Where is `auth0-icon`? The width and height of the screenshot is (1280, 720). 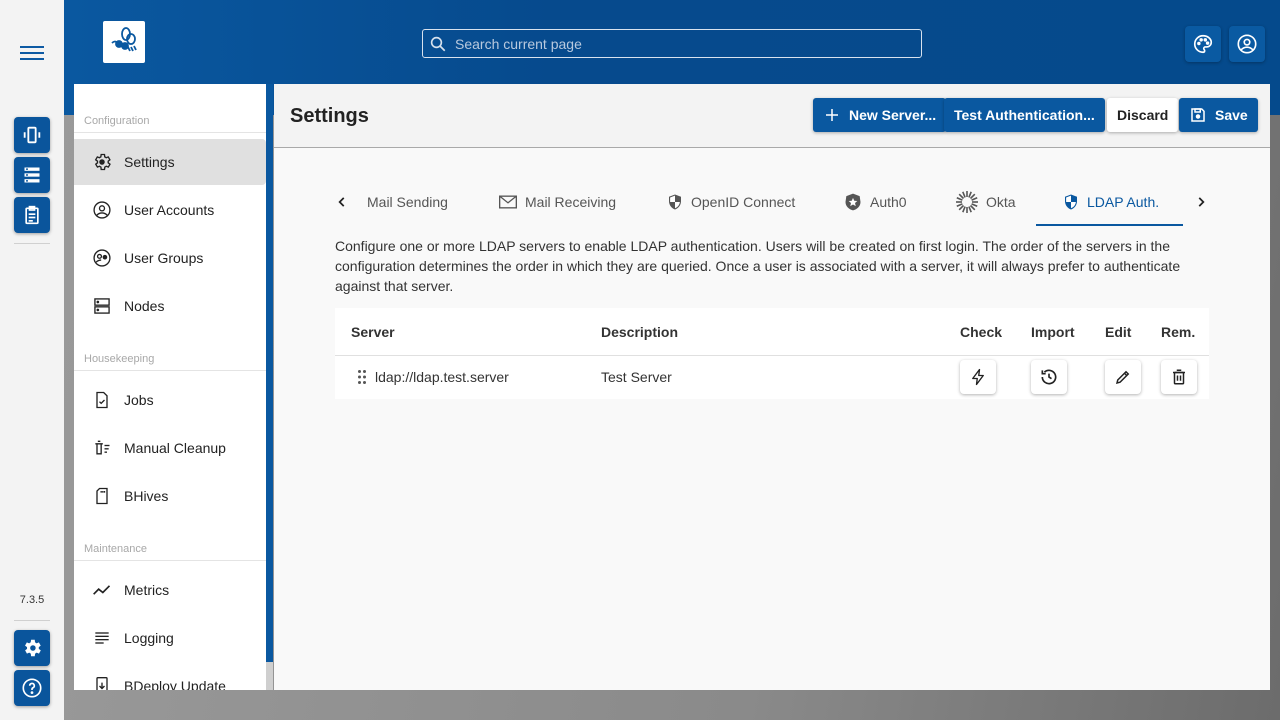 auth0-icon is located at coordinates (853, 202).